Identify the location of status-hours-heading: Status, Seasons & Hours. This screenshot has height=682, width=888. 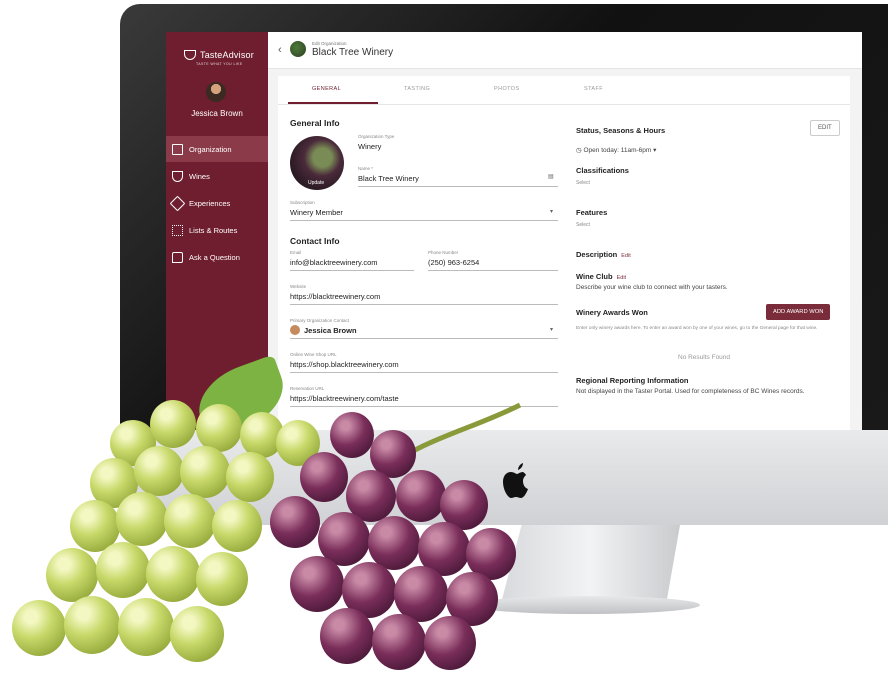
(621, 130).